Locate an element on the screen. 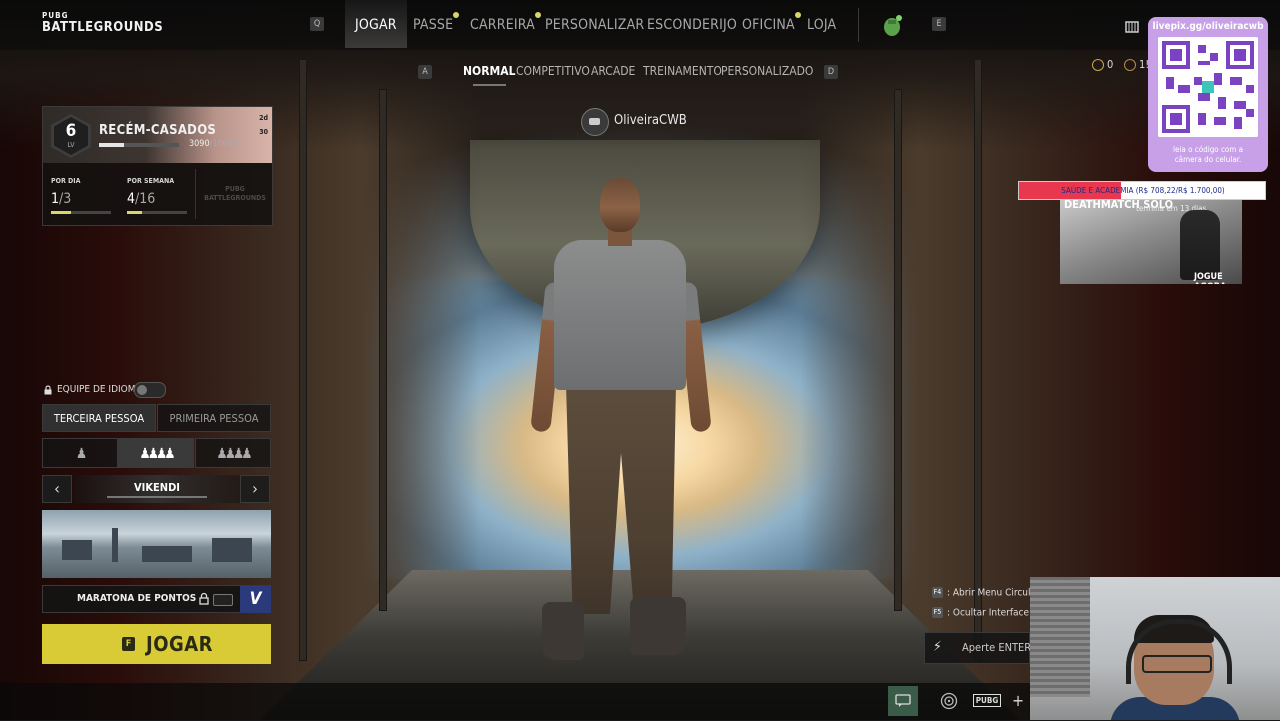 The width and height of the screenshot is (1280, 721). pubg-logo: PUBG BATTLEGROUNDS is located at coordinates (102, 25).